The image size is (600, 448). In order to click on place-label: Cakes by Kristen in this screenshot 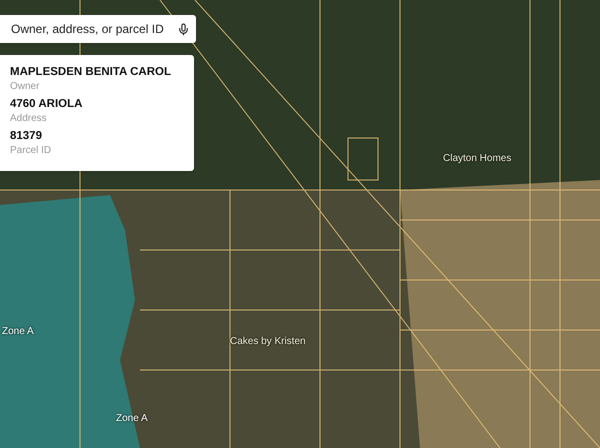, I will do `click(268, 342)`.